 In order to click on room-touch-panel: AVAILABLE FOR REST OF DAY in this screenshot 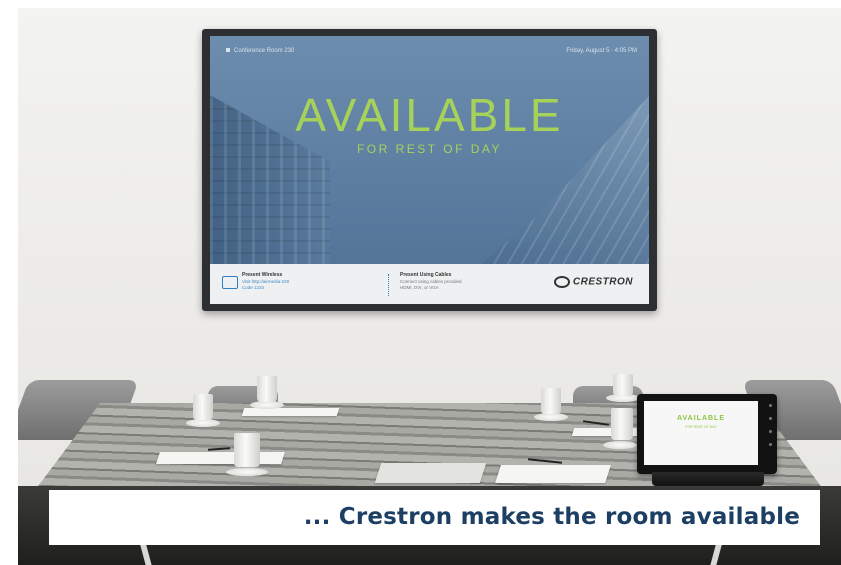, I will do `click(707, 434)`.